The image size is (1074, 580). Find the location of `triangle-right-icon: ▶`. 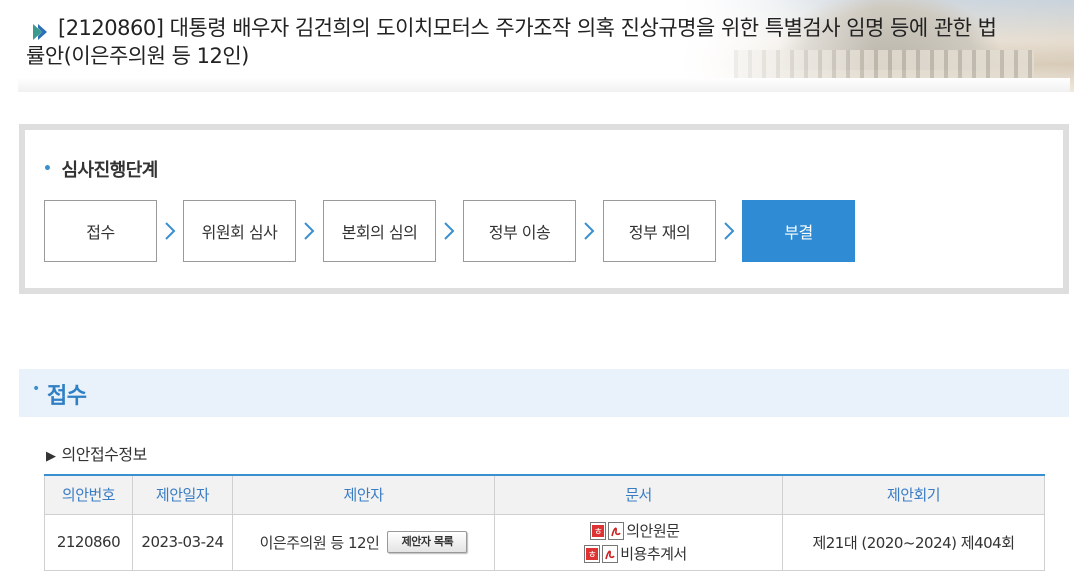

triangle-right-icon: ▶ is located at coordinates (51, 456).